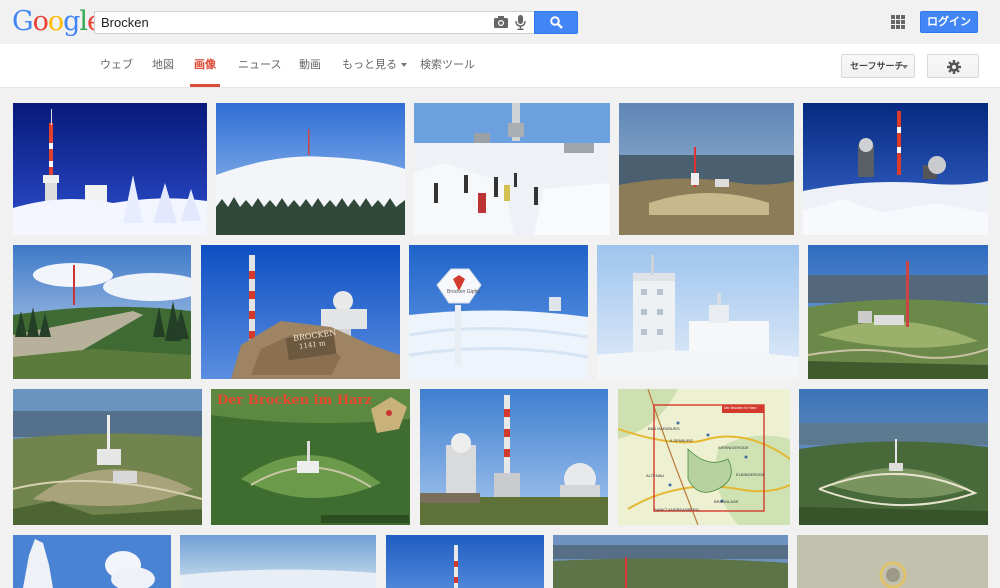 The width and height of the screenshot is (1000, 588). I want to click on camera-icon, so click(501, 22).